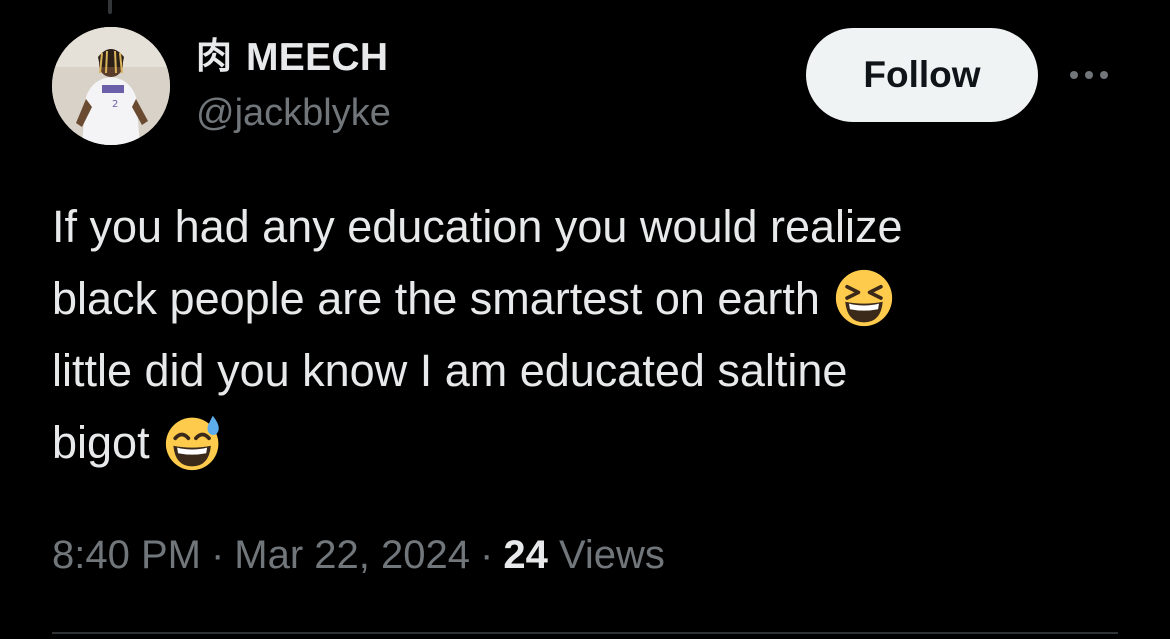  What do you see at coordinates (612, 555) in the screenshot?
I see `views-label: Views` at bounding box center [612, 555].